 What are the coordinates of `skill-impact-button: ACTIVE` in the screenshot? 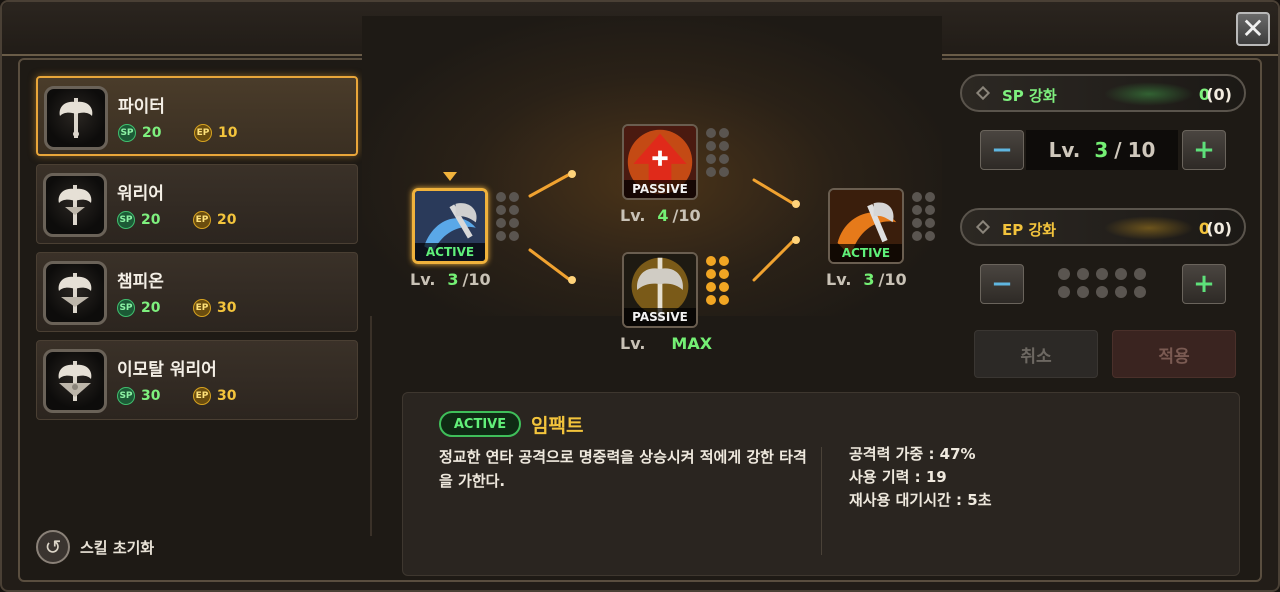 It's located at (450, 226).